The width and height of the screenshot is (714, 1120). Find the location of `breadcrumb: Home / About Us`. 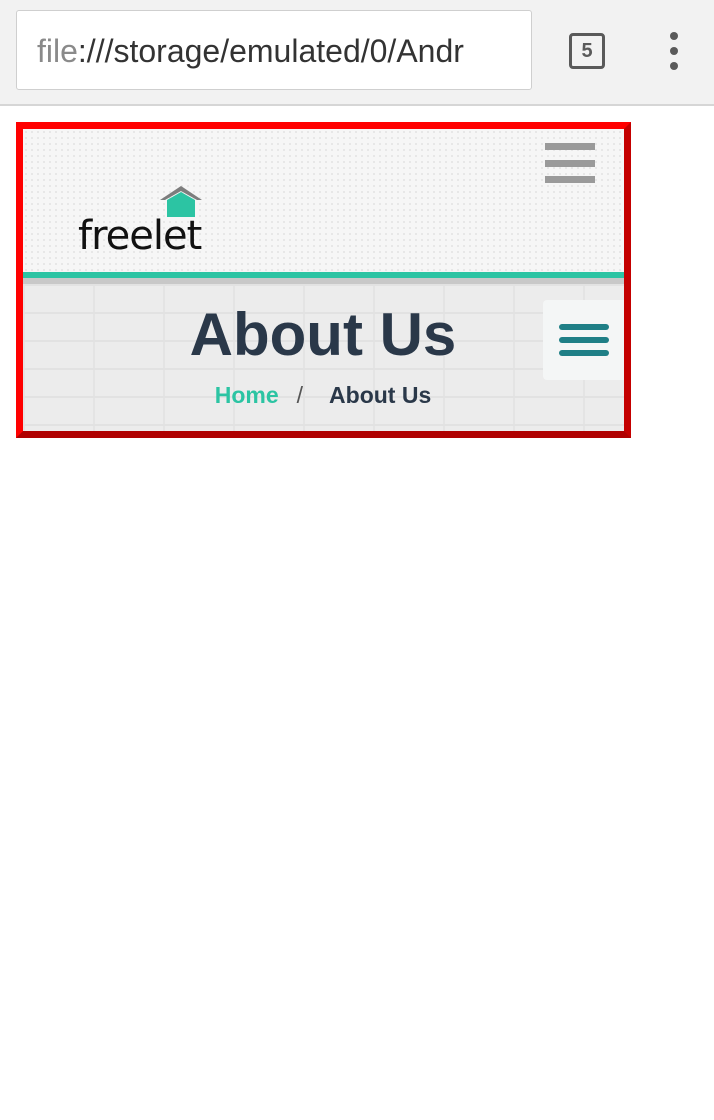

breadcrumb: Home / About Us is located at coordinates (323, 395).